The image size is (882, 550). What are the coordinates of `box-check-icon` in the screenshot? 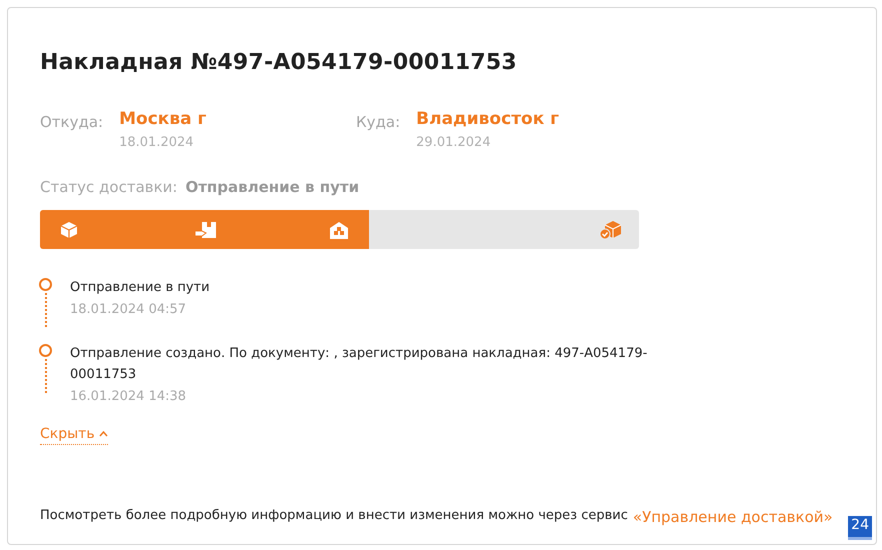 It's located at (611, 230).